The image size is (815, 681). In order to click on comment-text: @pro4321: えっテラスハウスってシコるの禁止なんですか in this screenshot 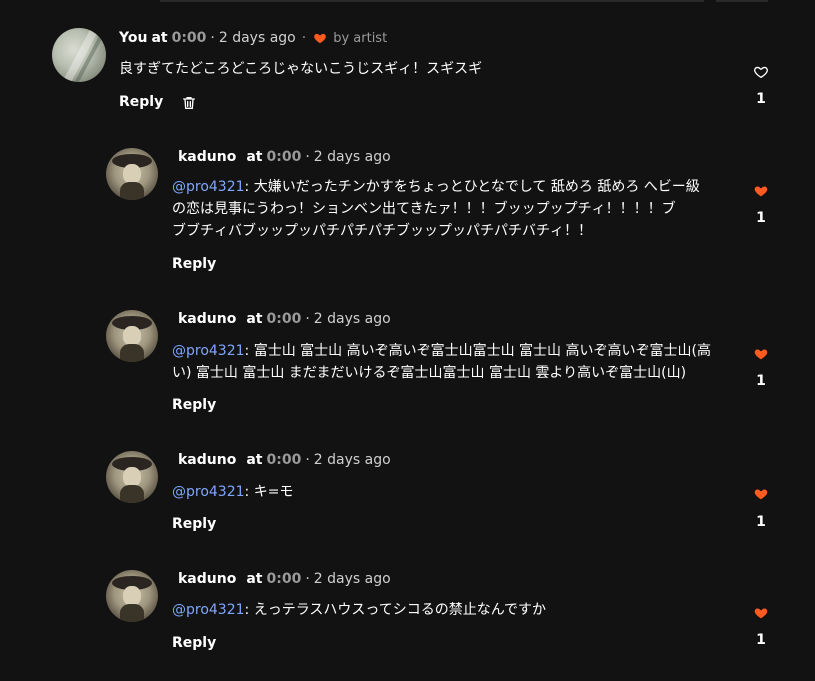, I will do `click(459, 610)`.